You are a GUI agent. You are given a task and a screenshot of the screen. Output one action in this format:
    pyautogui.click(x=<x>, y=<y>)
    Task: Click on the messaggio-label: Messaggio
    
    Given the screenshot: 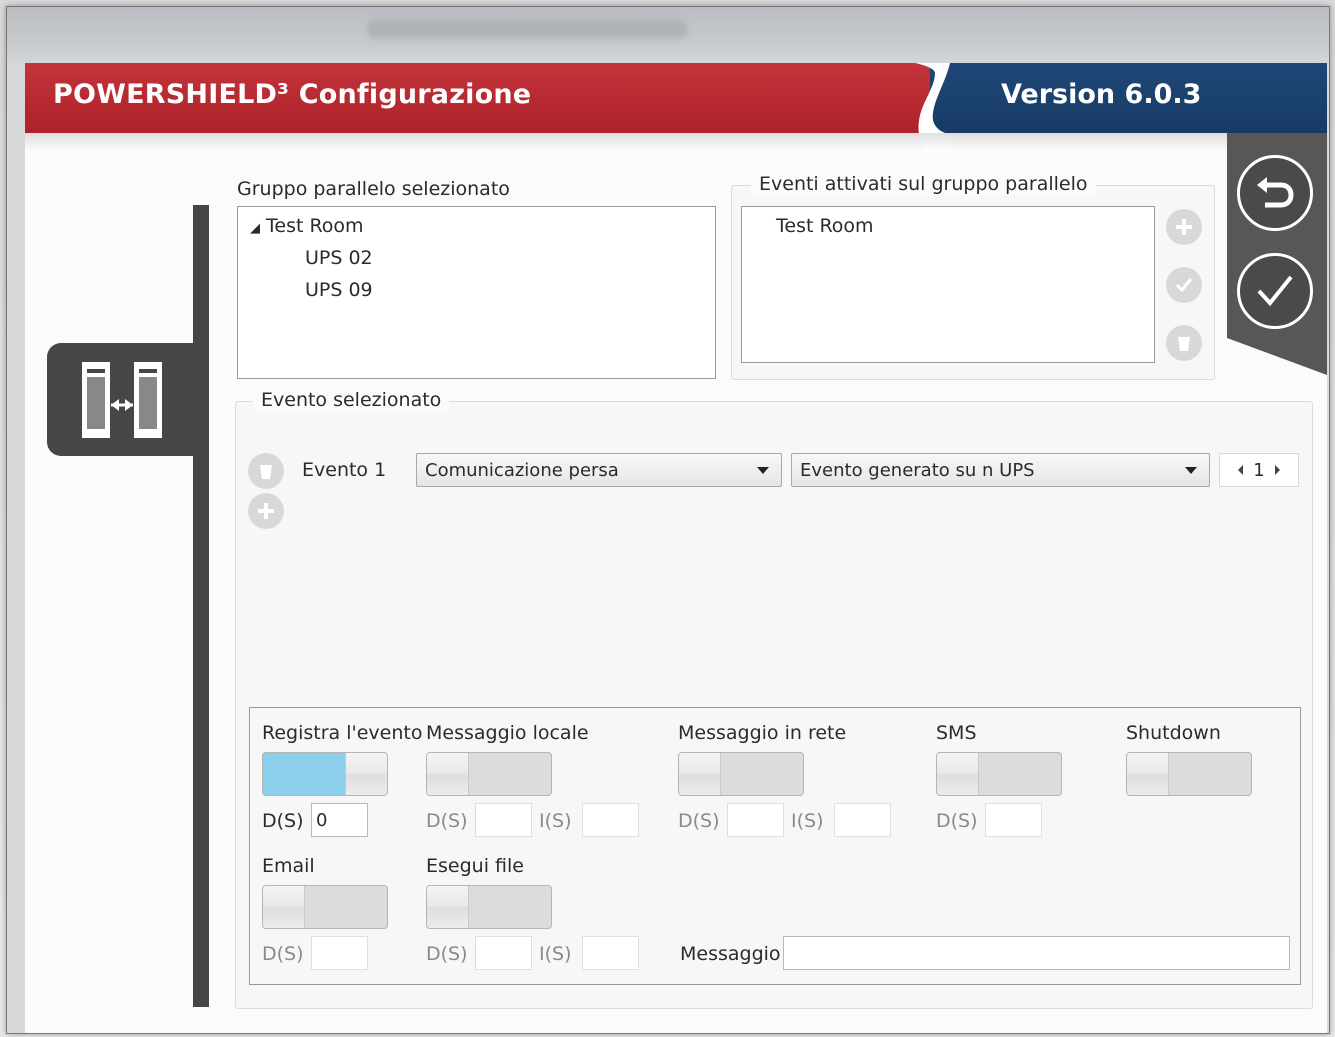 What is the action you would take?
    pyautogui.click(x=730, y=954)
    